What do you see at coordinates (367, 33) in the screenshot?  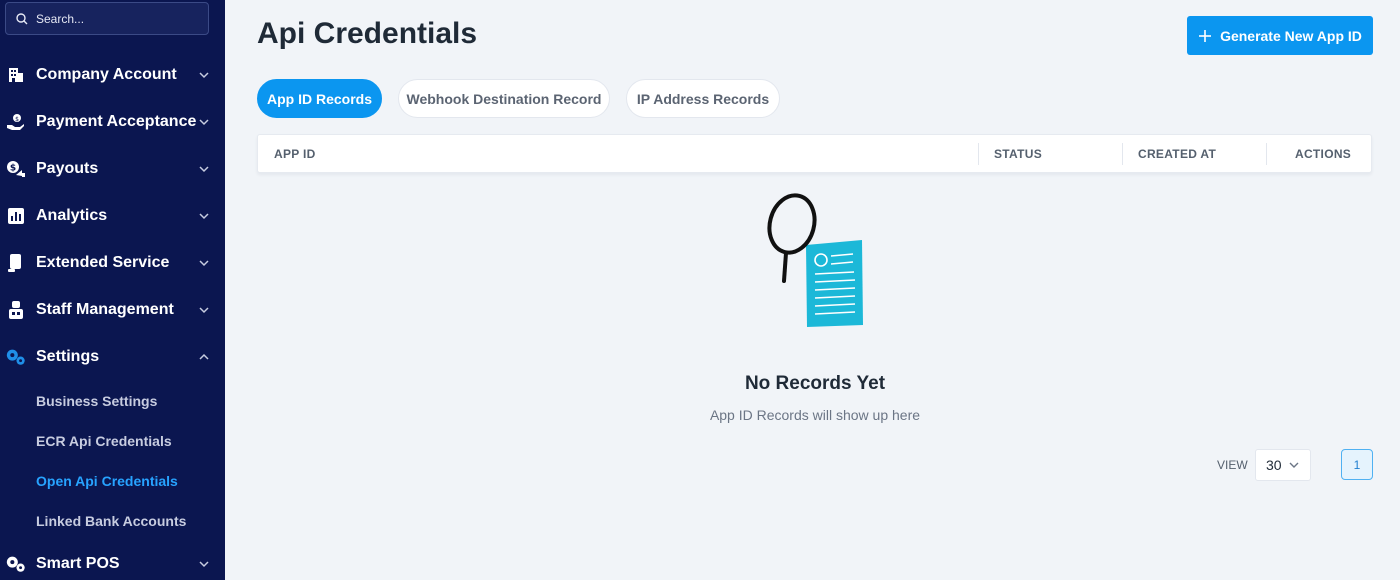 I see `page-title: Api Credentials` at bounding box center [367, 33].